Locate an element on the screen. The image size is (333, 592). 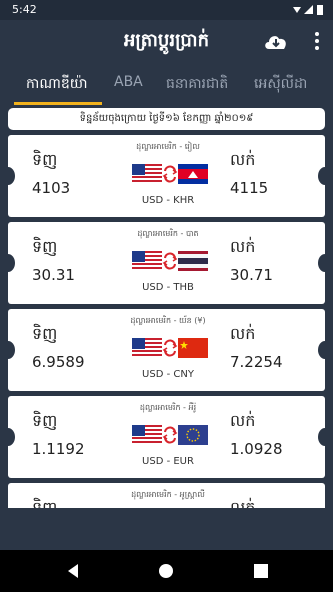
tab-indicator is located at coordinates (58, 103).